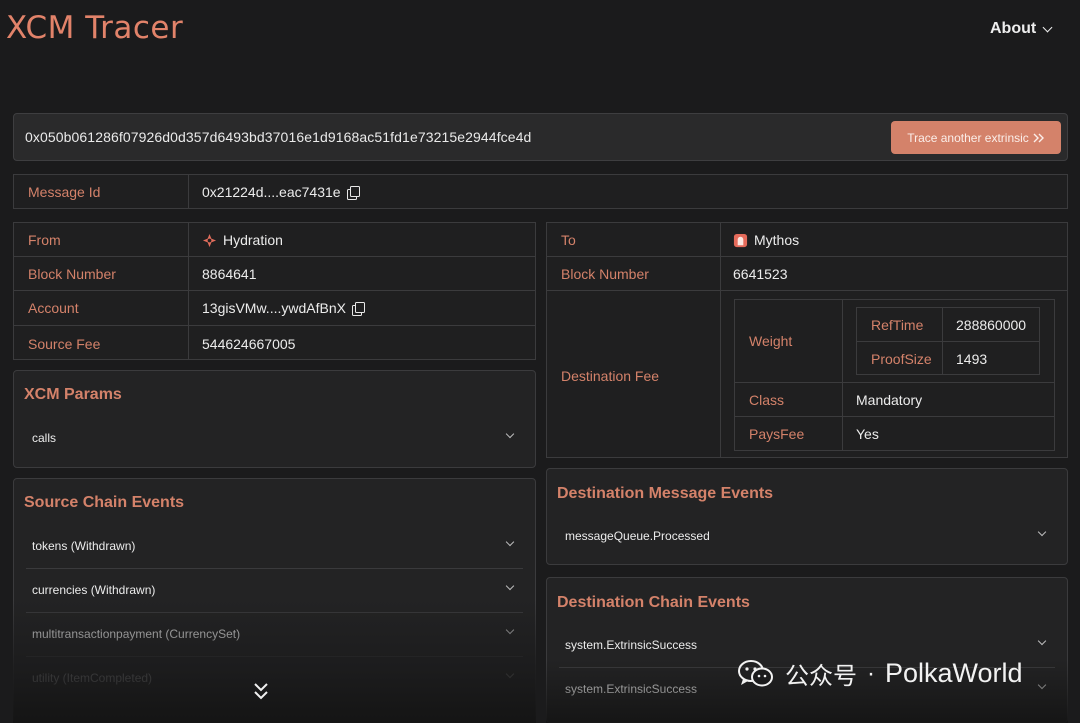  Describe the element at coordinates (605, 274) in the screenshot. I see `dest-block-number-label: Block Number` at that location.